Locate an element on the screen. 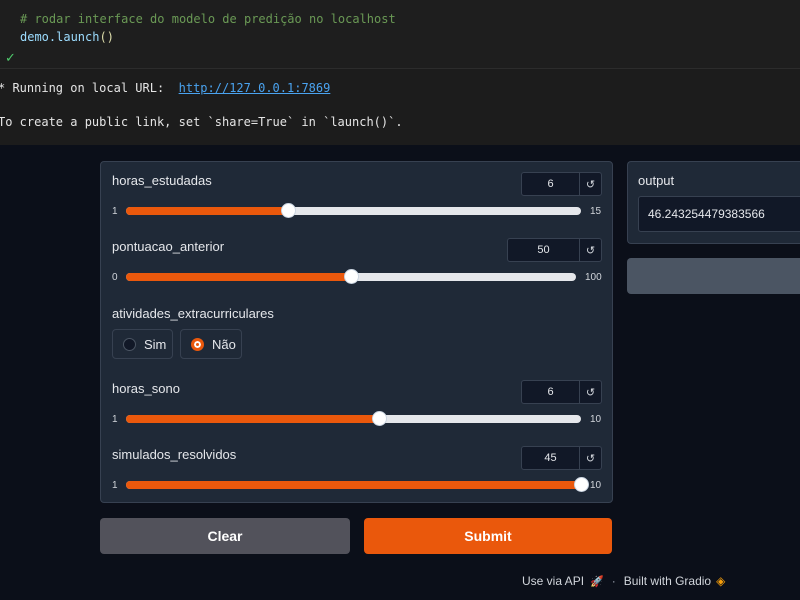 This screenshot has height=600, width=800. radio-checked-icon is located at coordinates (197, 344).